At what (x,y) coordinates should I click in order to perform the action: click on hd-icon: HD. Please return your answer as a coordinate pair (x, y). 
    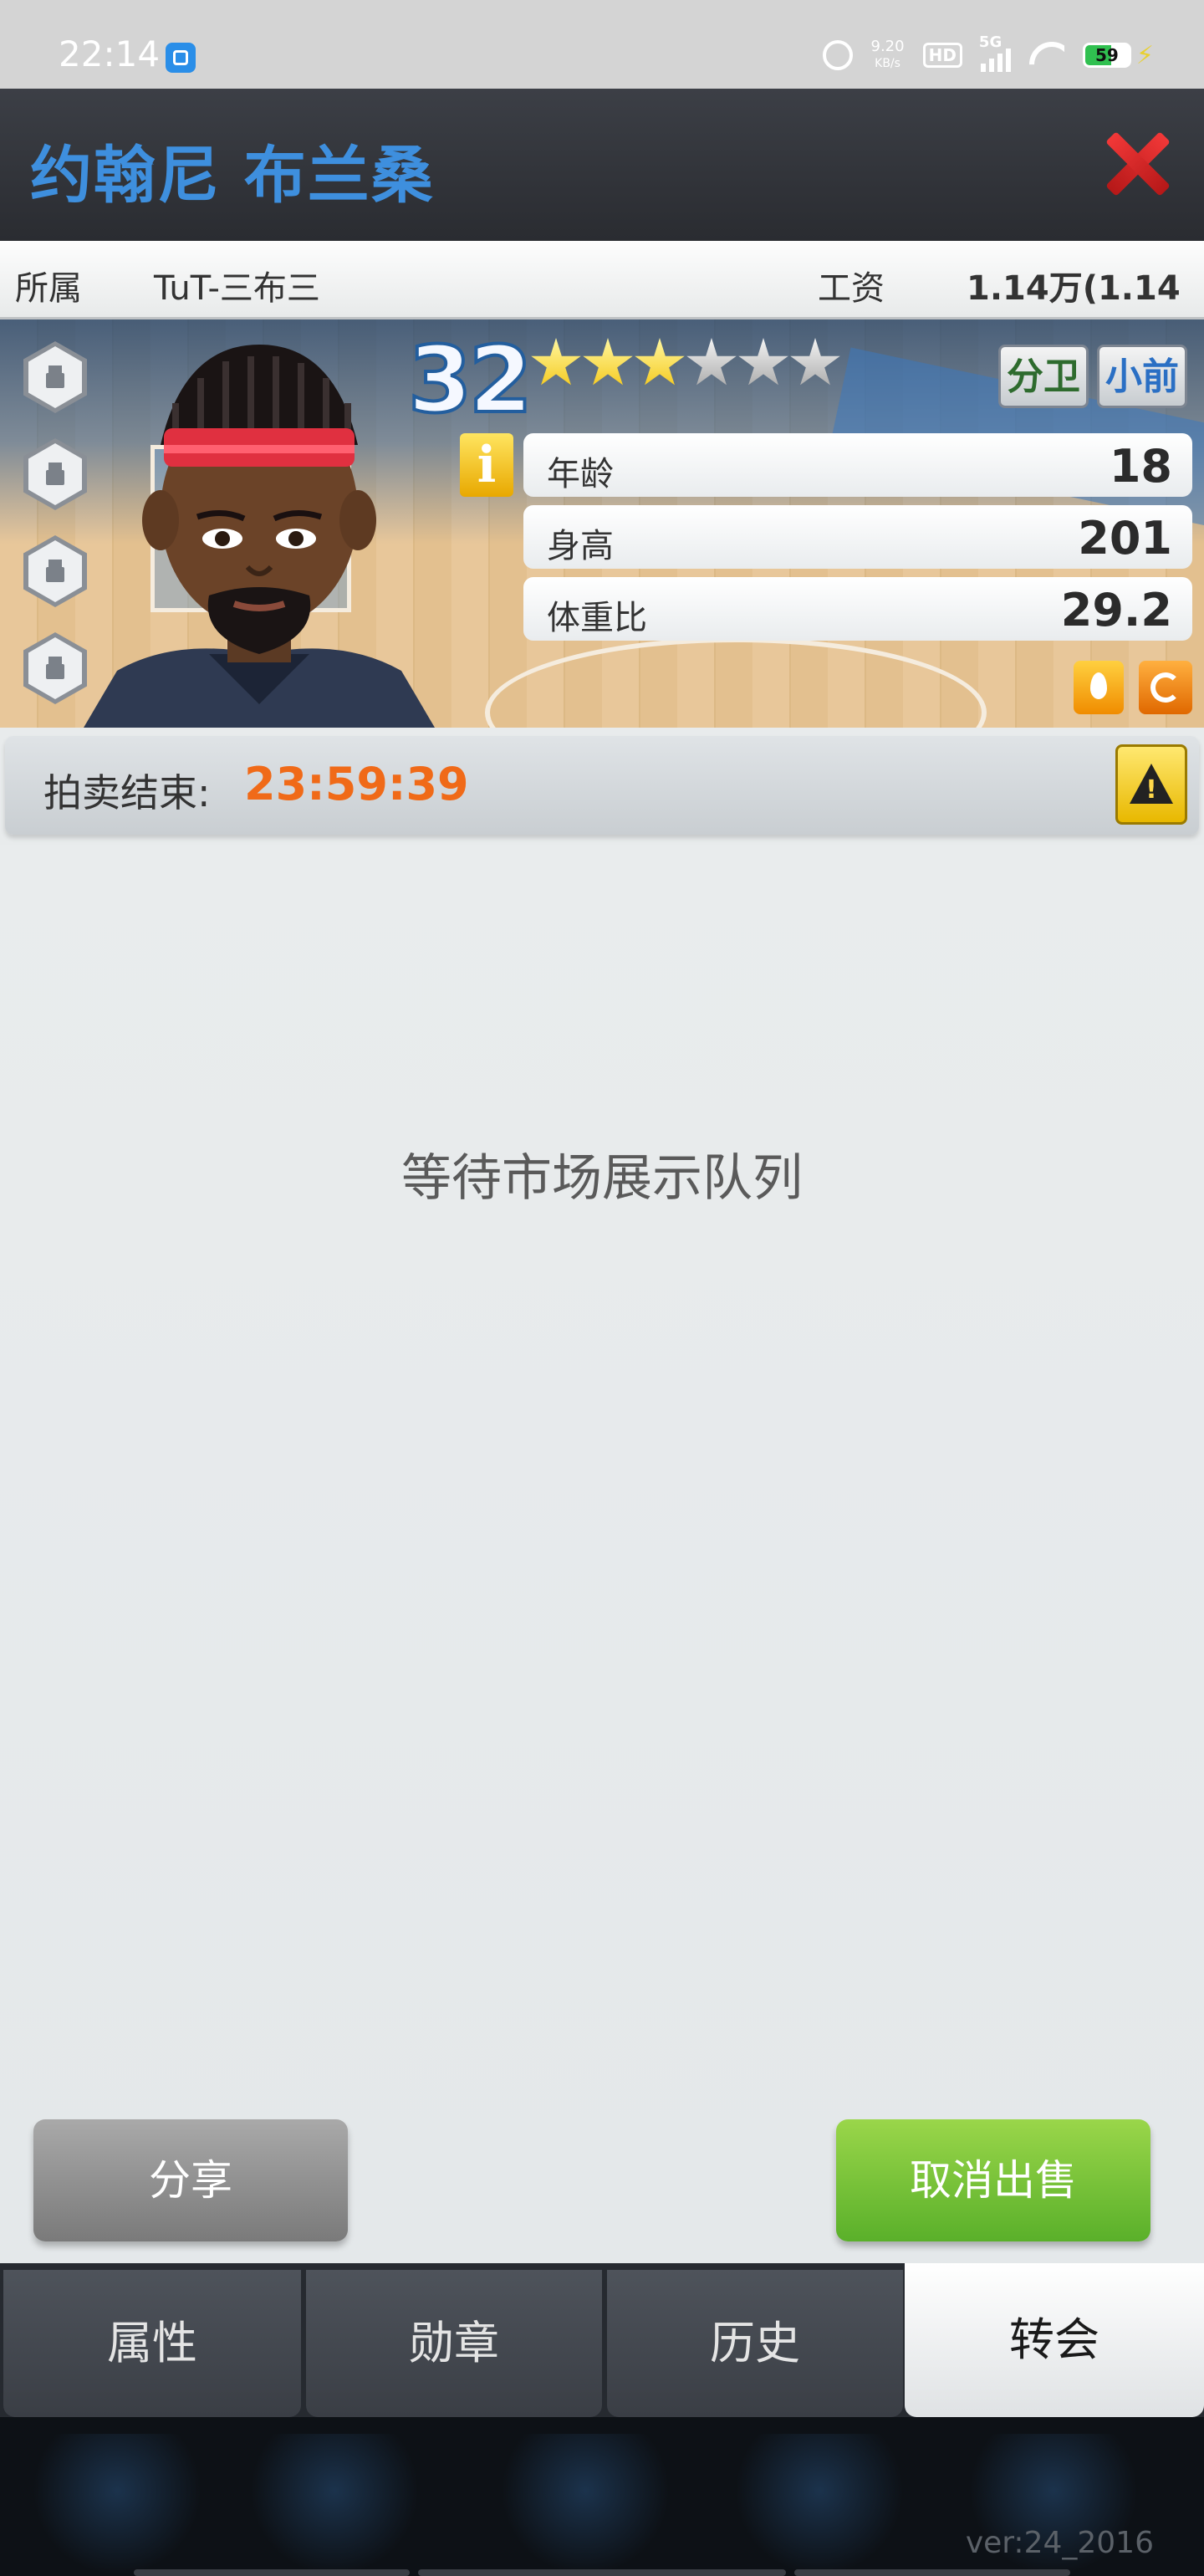
    Looking at the image, I should click on (942, 55).